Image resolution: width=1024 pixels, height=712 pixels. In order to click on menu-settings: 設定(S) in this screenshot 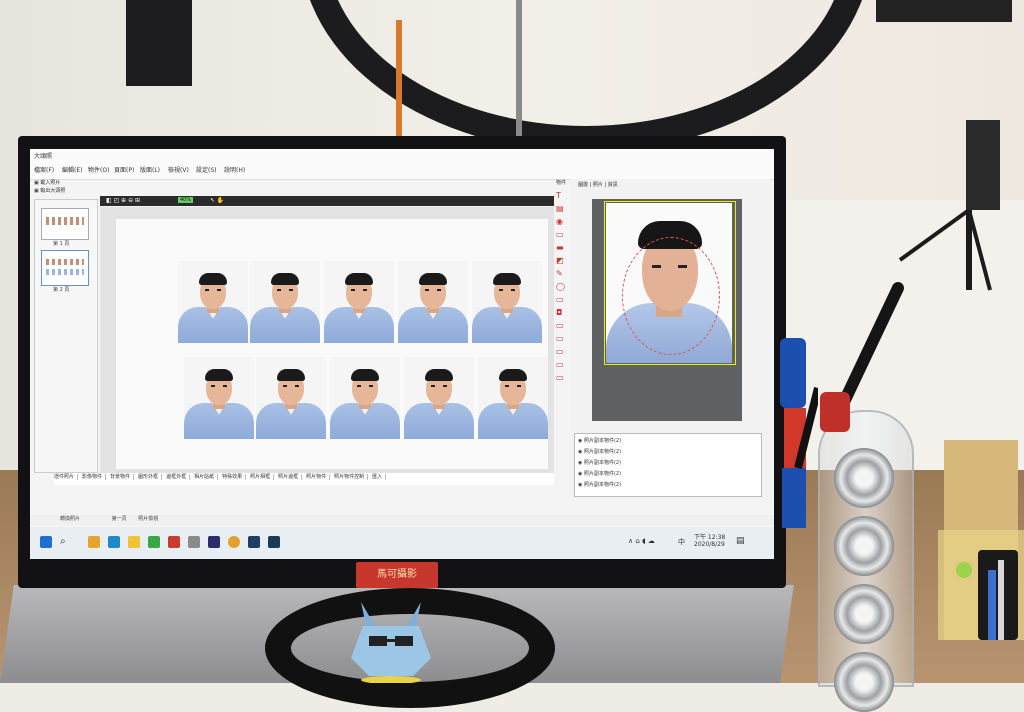, I will do `click(206, 169)`.